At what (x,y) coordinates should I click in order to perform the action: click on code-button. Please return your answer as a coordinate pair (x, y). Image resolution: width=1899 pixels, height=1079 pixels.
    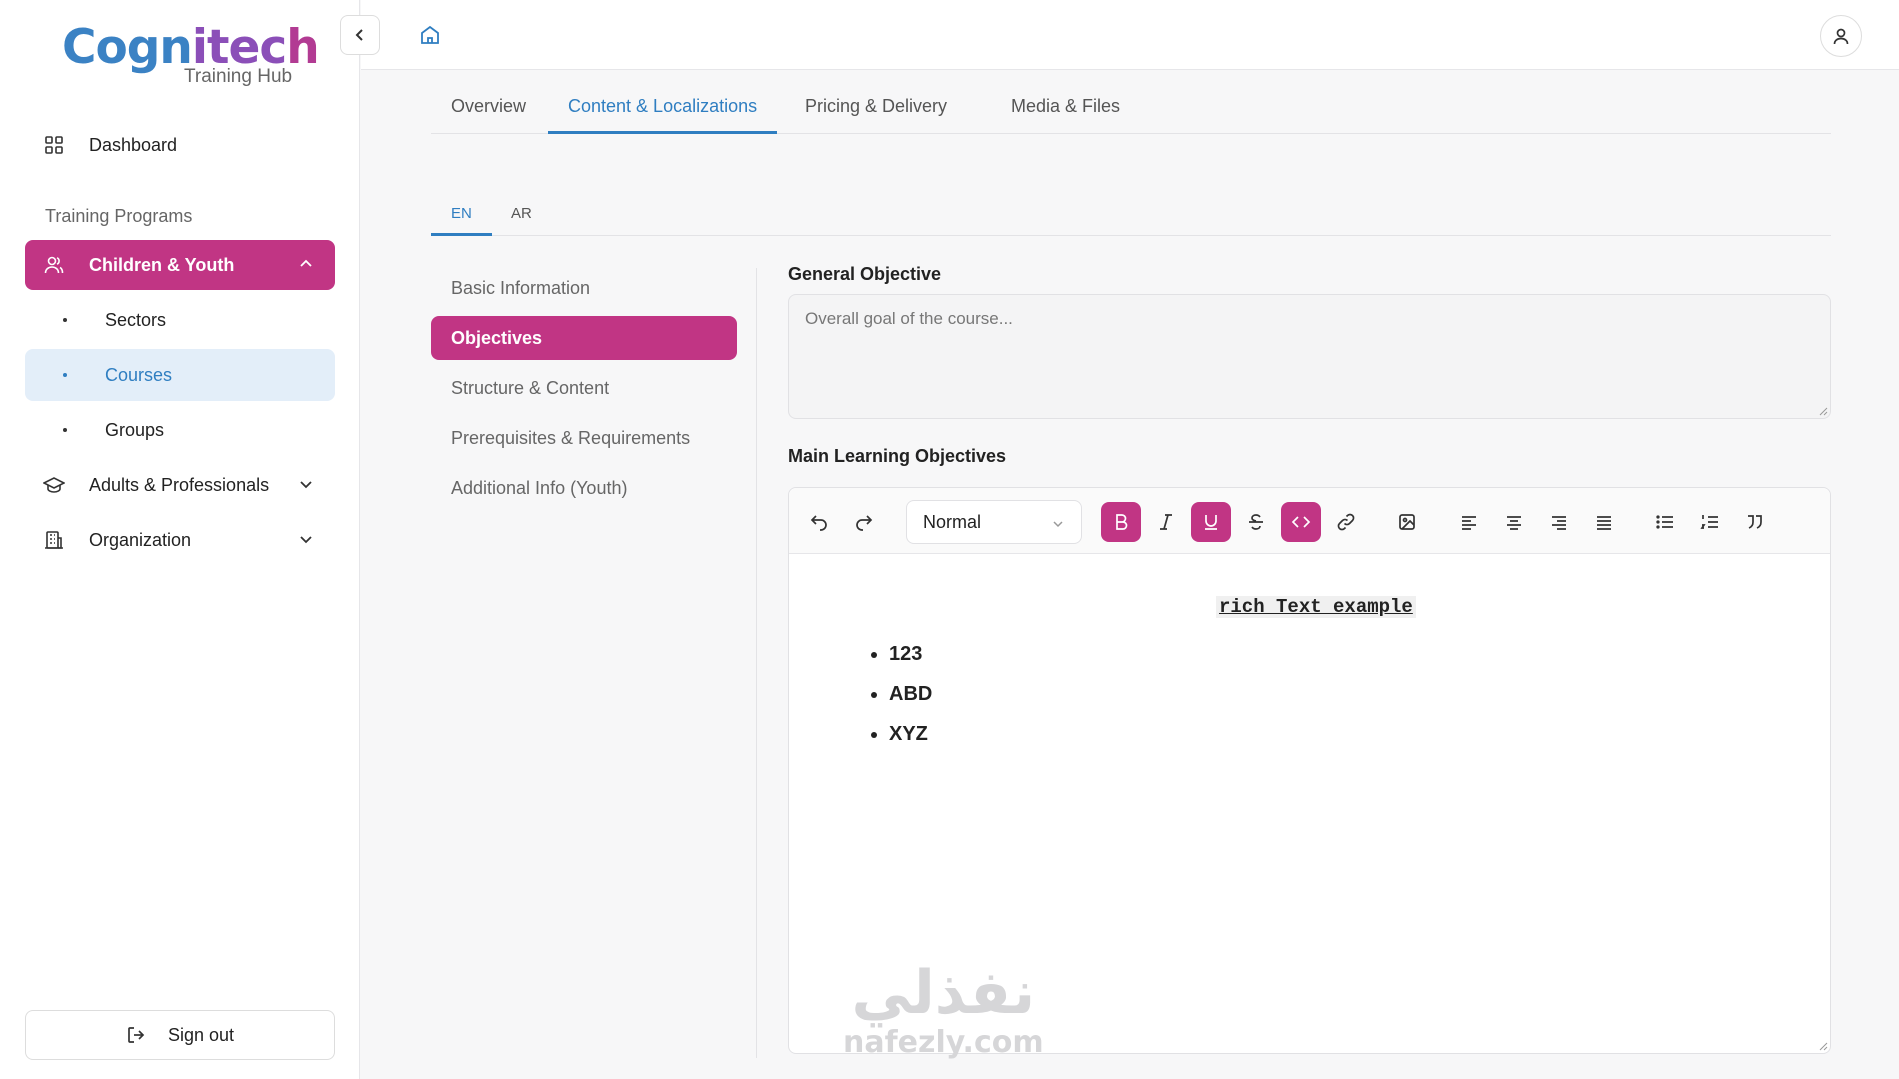
    Looking at the image, I should click on (1301, 522).